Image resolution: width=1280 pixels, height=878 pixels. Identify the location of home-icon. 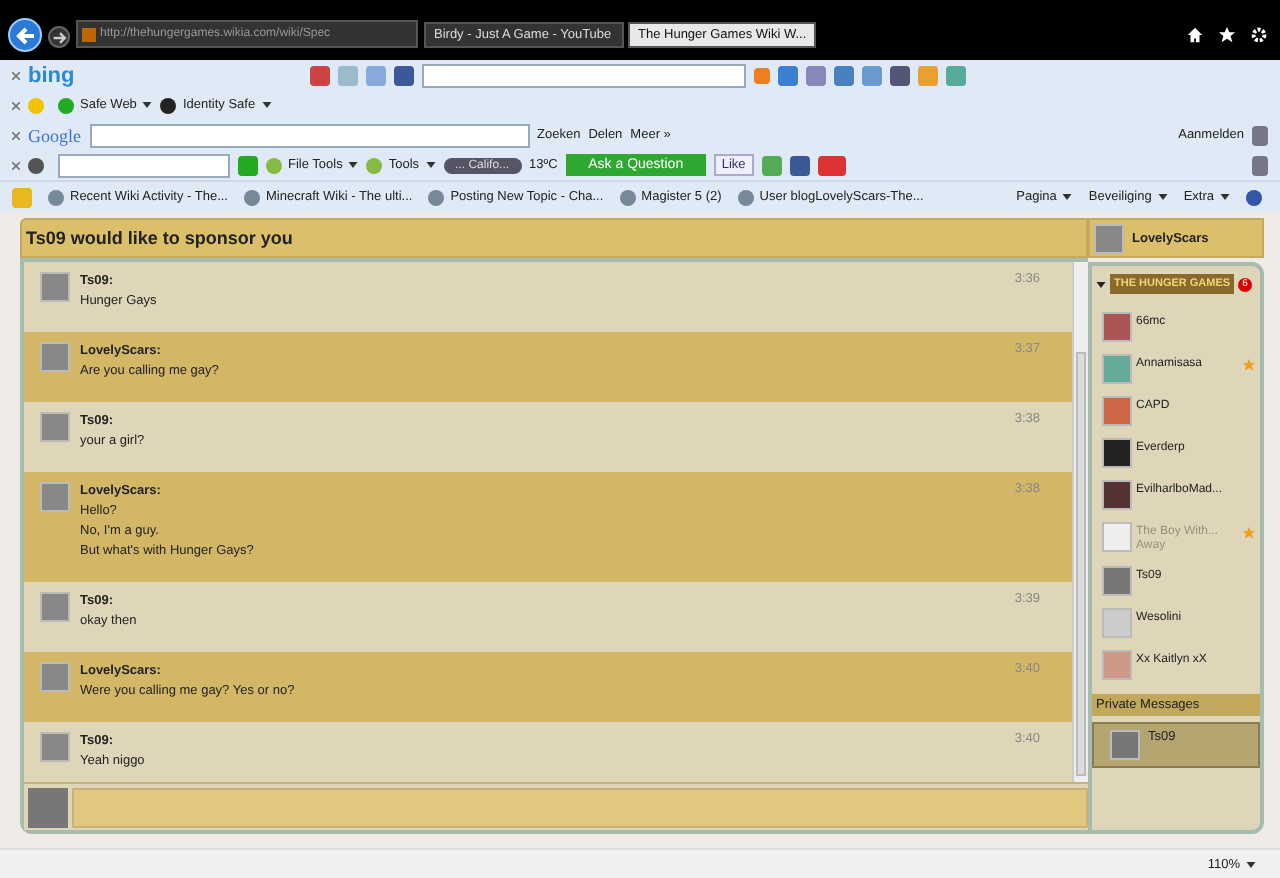
(1195, 35).